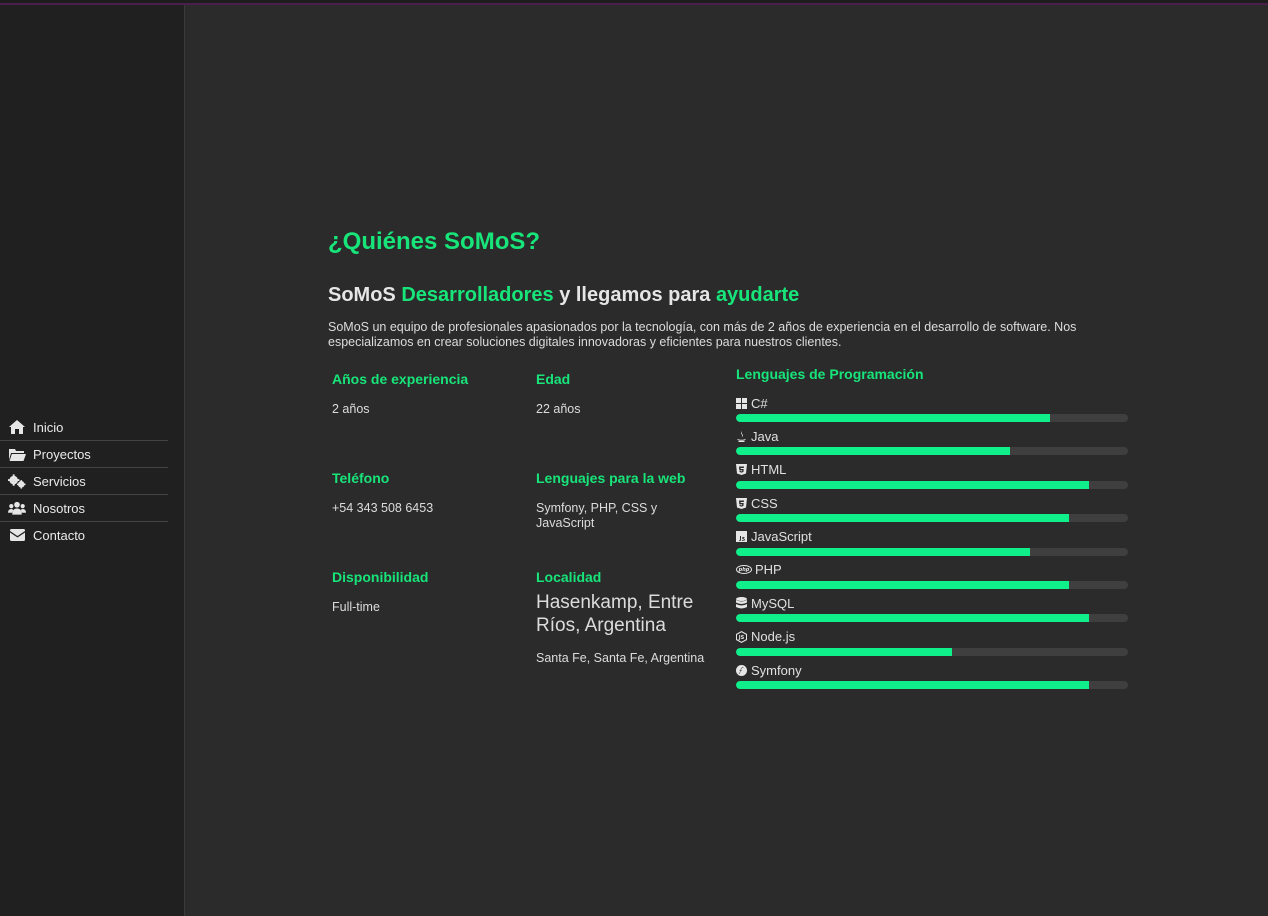  I want to click on nav-item-label: Contacto, so click(59, 535).